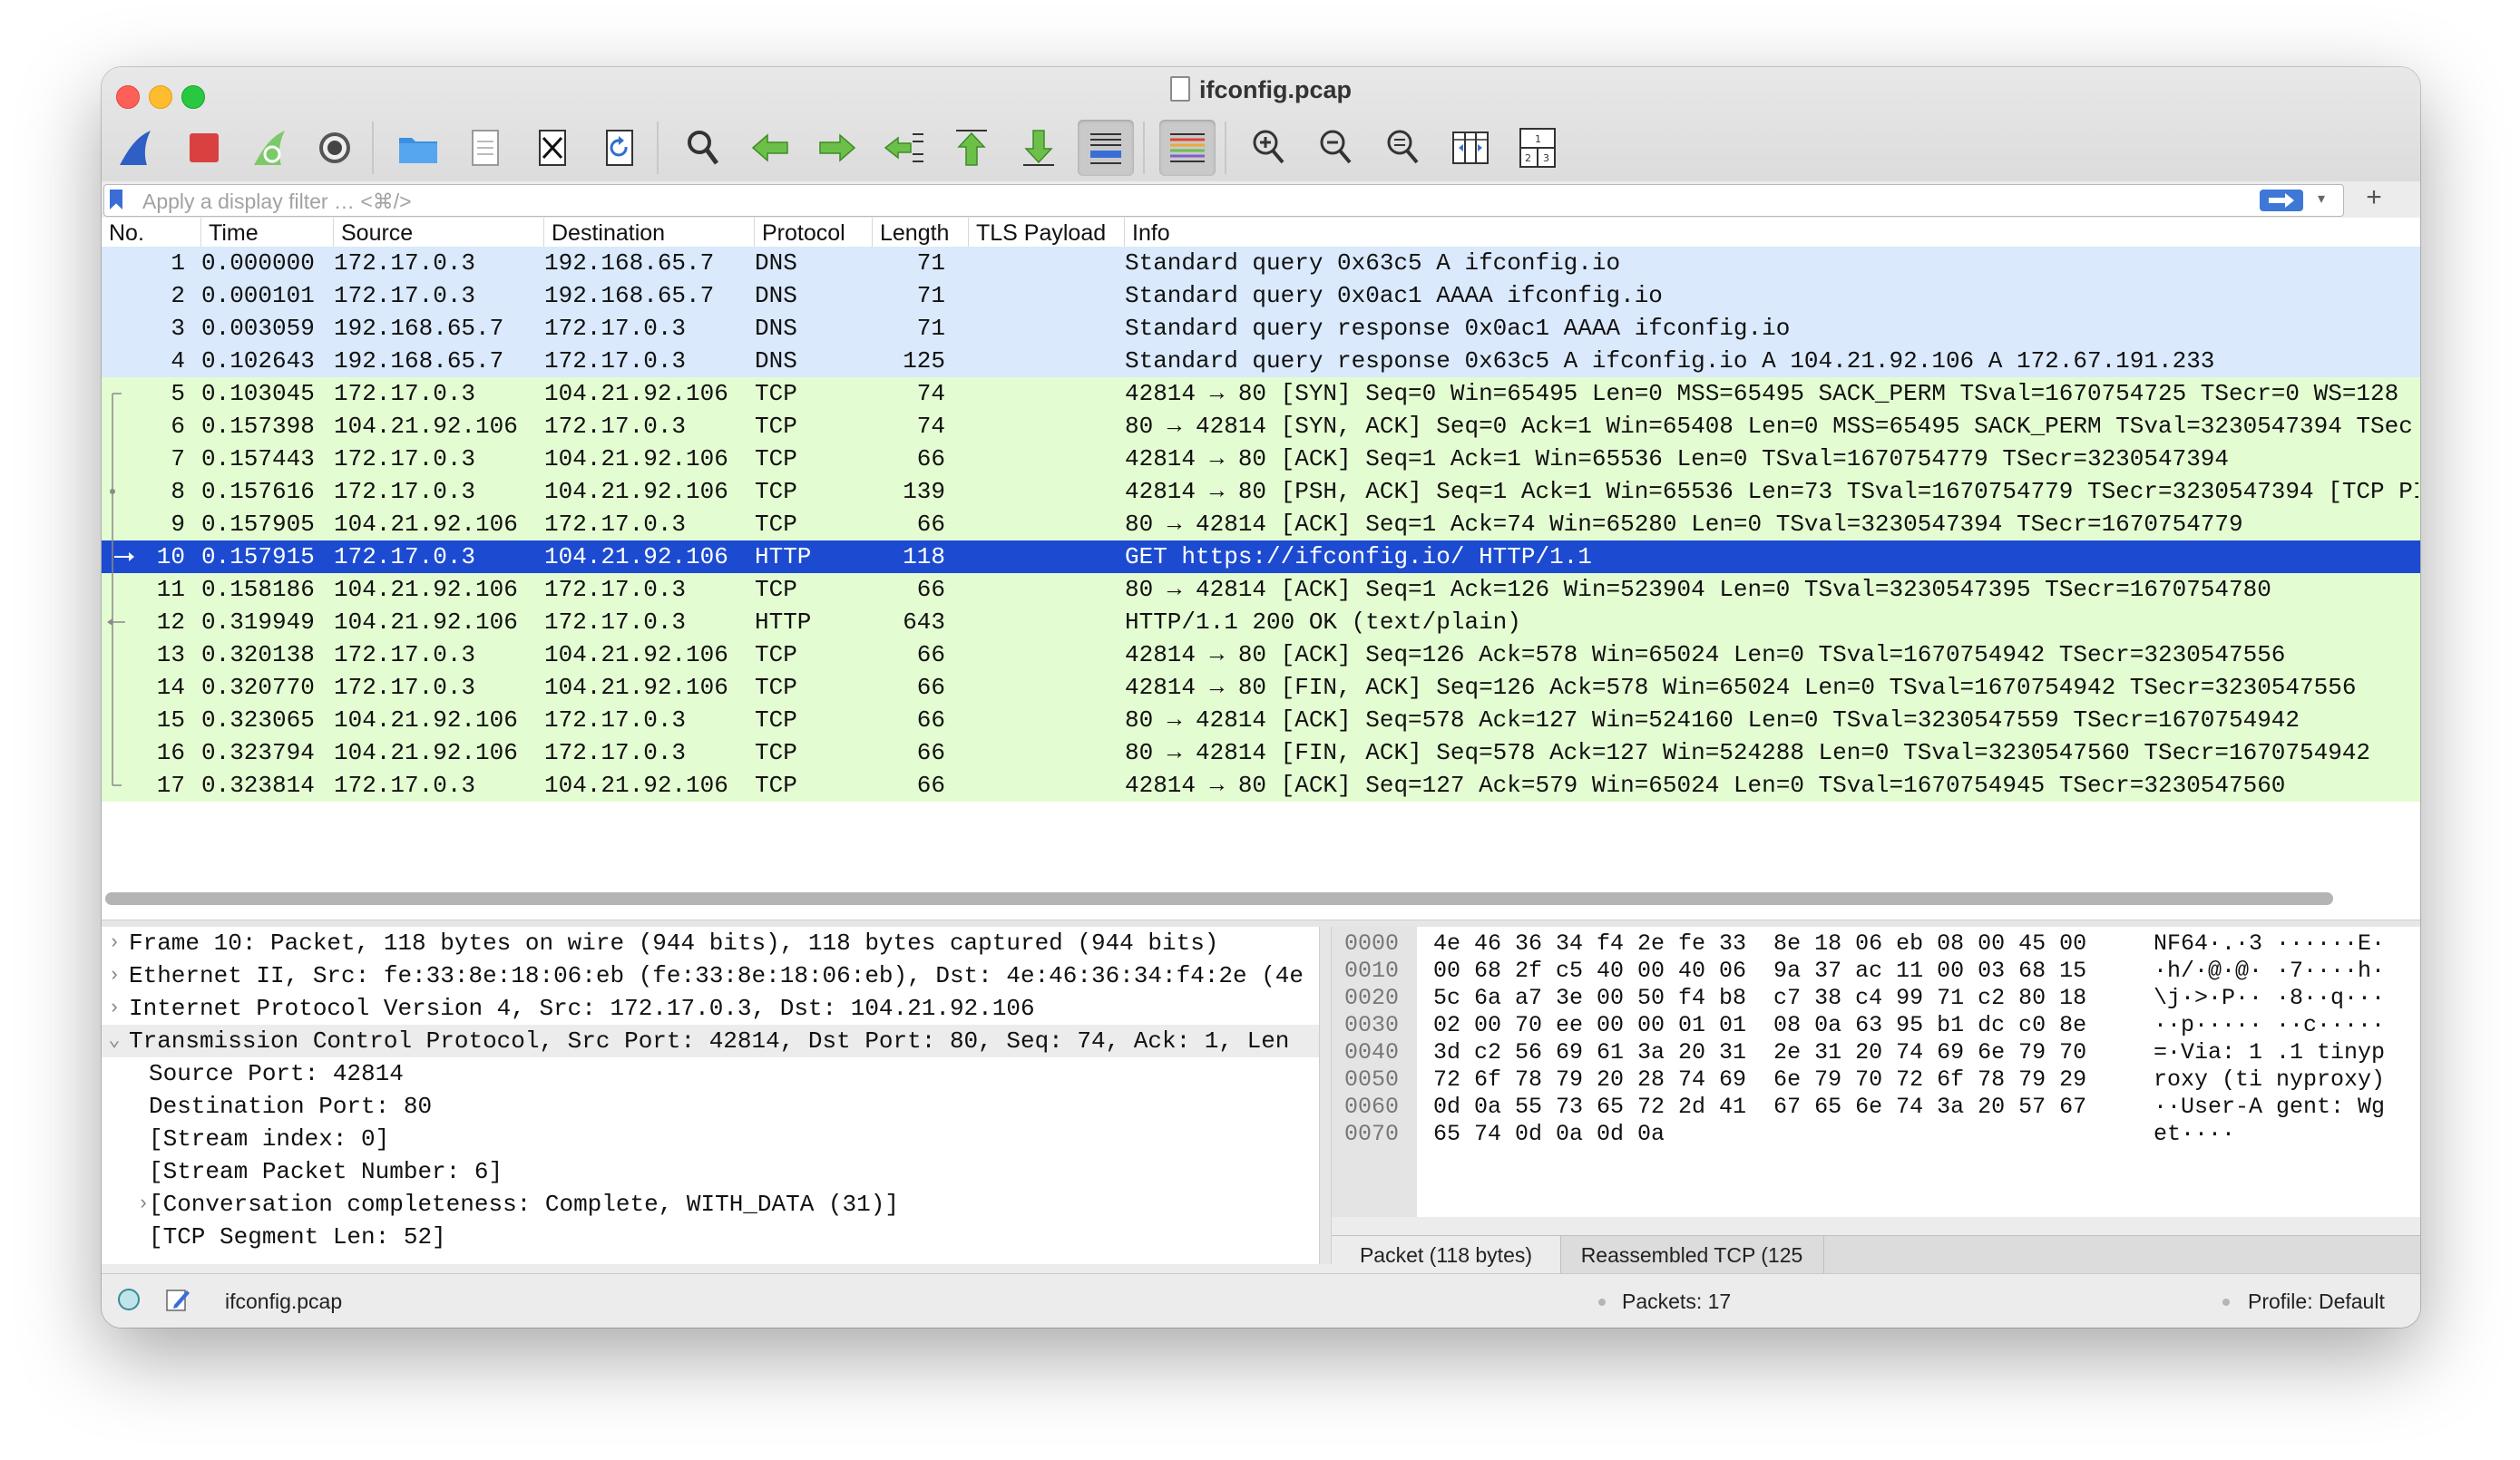 Image resolution: width=2520 pixels, height=1460 pixels. Describe the element at coordinates (2194, 1135) in the screenshot. I see `bytes-ascii: et····` at that location.